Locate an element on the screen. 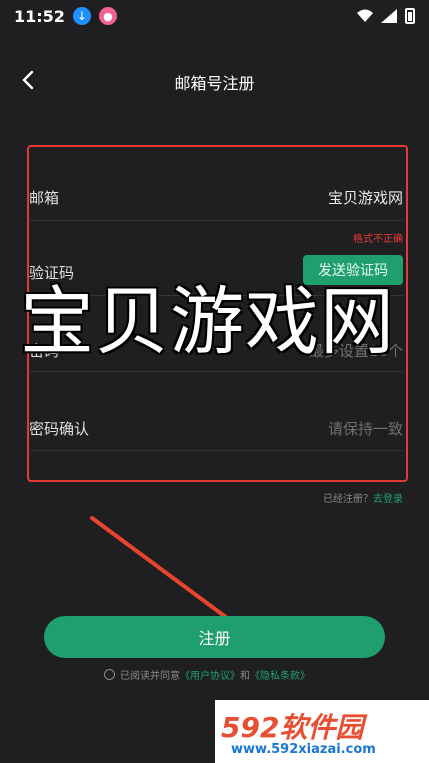  privacy-policy-link: 《隐私条款》 is located at coordinates (280, 676).